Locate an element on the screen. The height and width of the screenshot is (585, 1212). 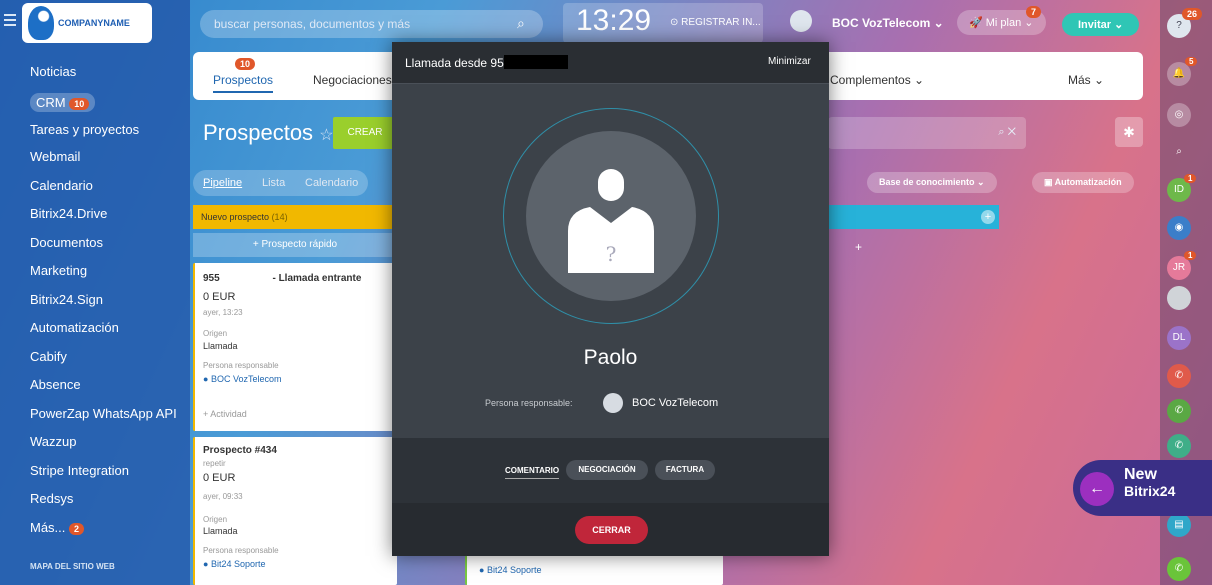
add-stage-icon: + is located at coordinates (858, 247).